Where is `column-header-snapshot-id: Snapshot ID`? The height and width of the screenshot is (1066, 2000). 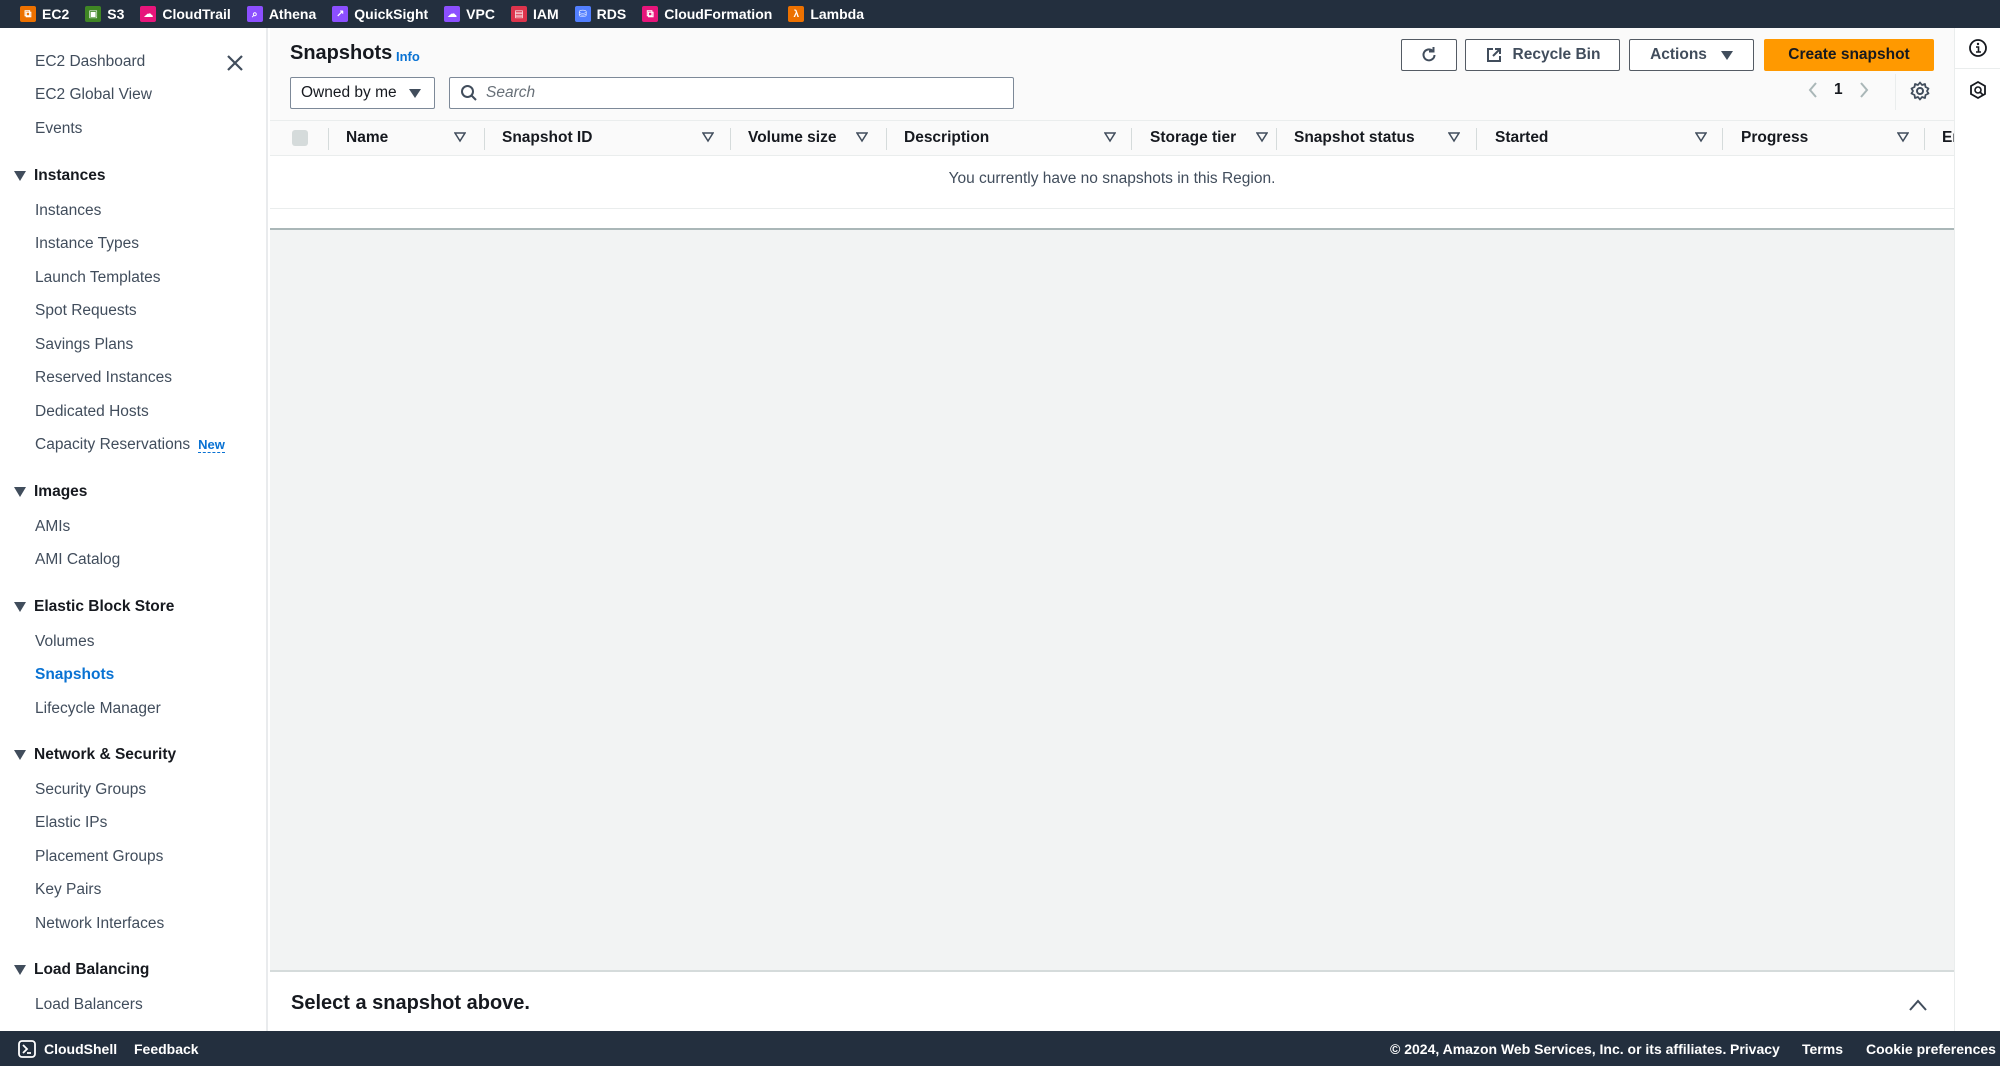 column-header-snapshot-id: Snapshot ID is located at coordinates (615, 138).